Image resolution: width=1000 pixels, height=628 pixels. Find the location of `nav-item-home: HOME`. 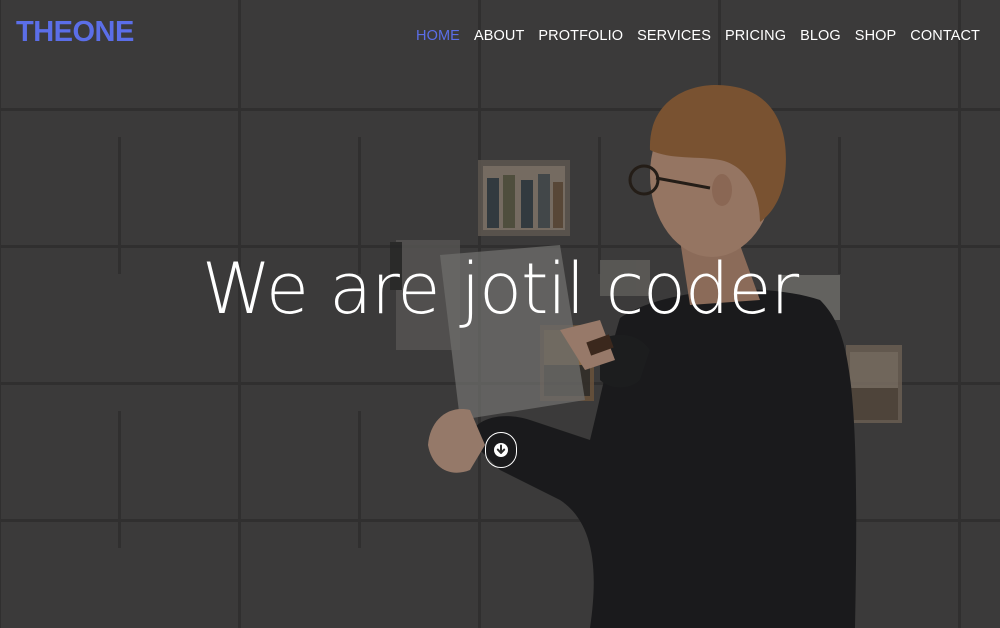

nav-item-home: HOME is located at coordinates (438, 36).